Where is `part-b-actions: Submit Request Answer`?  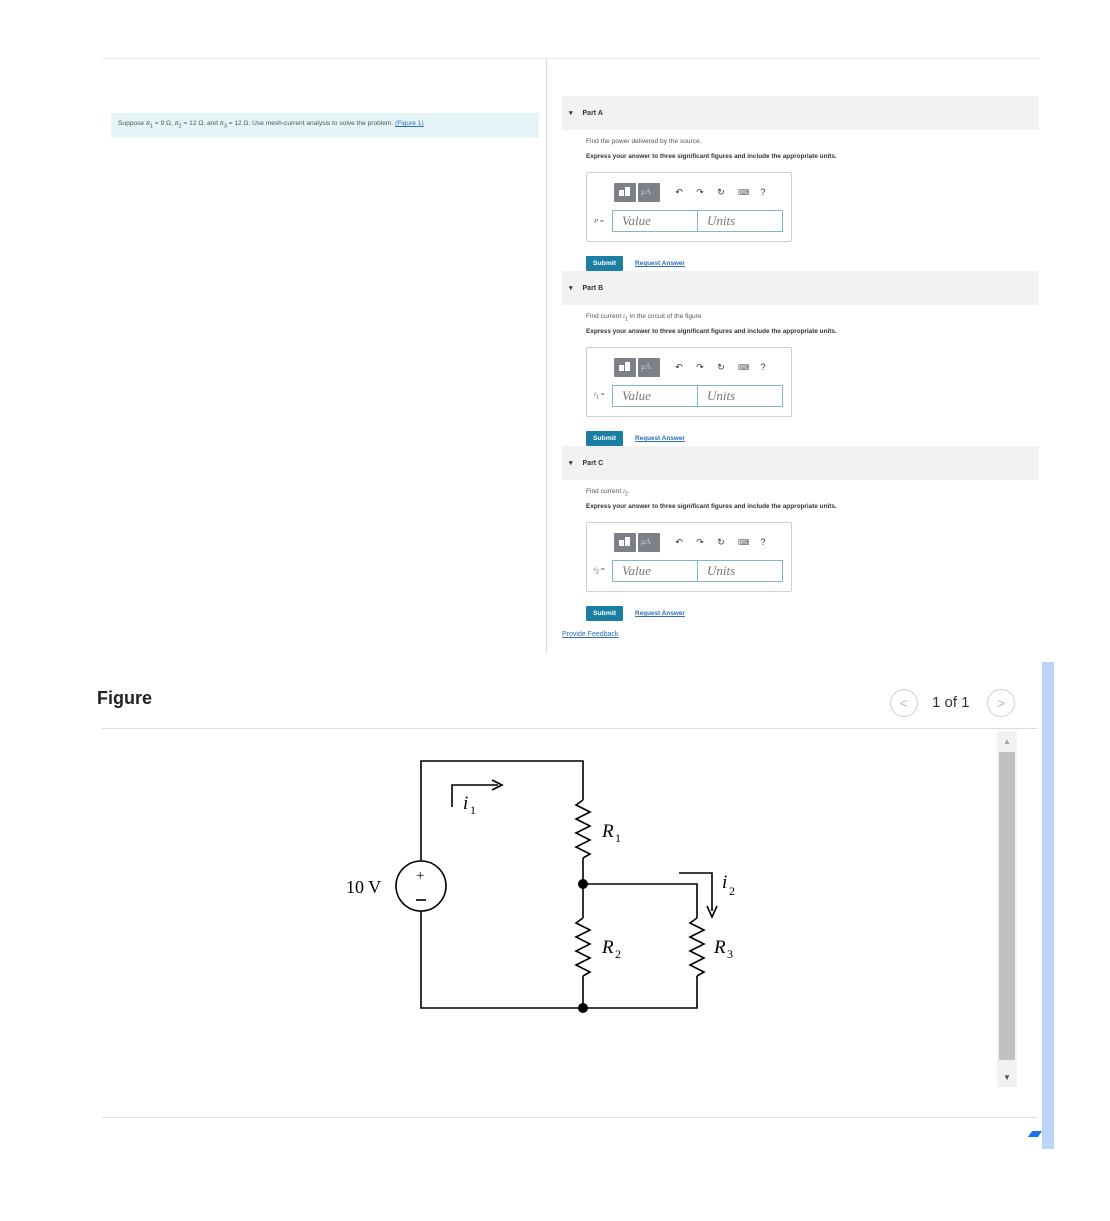 part-b-actions: Submit Request Answer is located at coordinates (812, 438).